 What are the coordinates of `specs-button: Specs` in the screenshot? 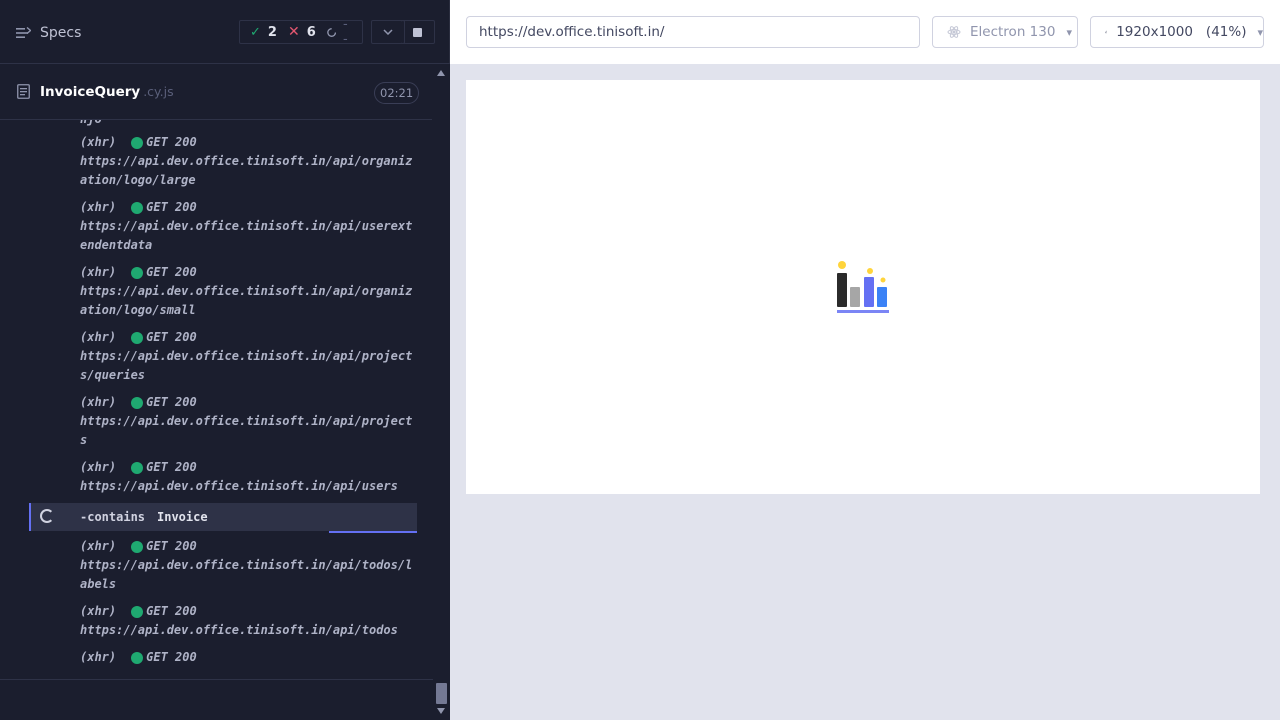 It's located at (48, 33).